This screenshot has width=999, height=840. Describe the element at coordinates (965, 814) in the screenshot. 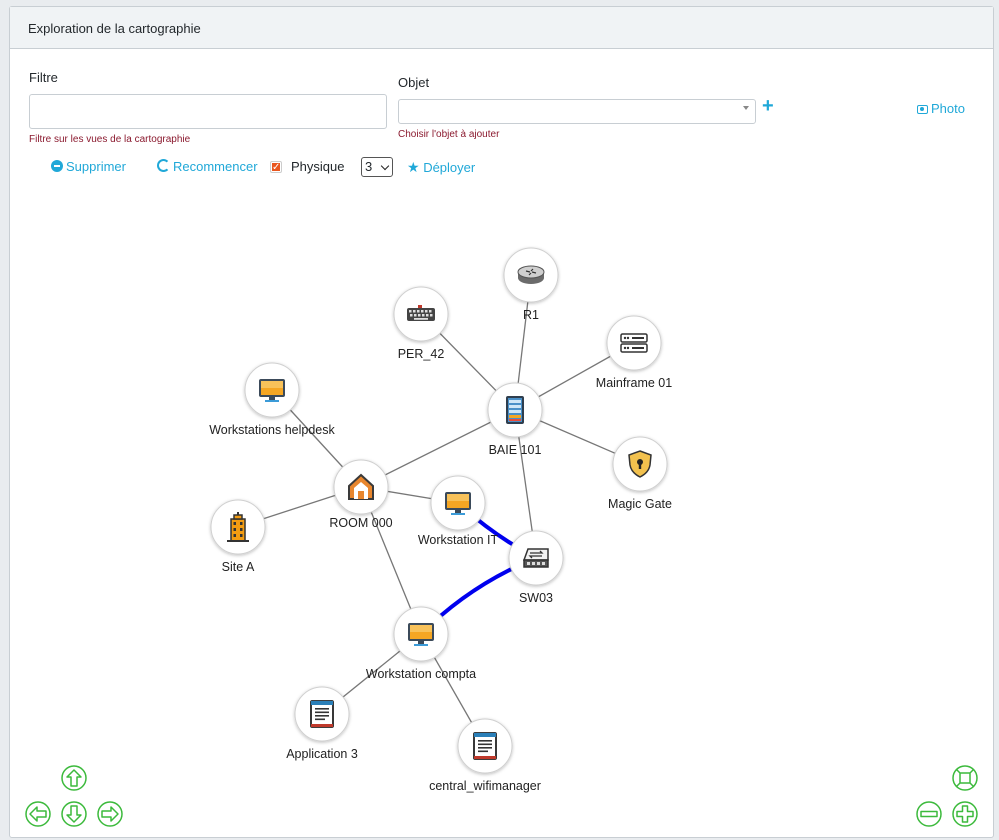

I see `zoom-in-button` at that location.